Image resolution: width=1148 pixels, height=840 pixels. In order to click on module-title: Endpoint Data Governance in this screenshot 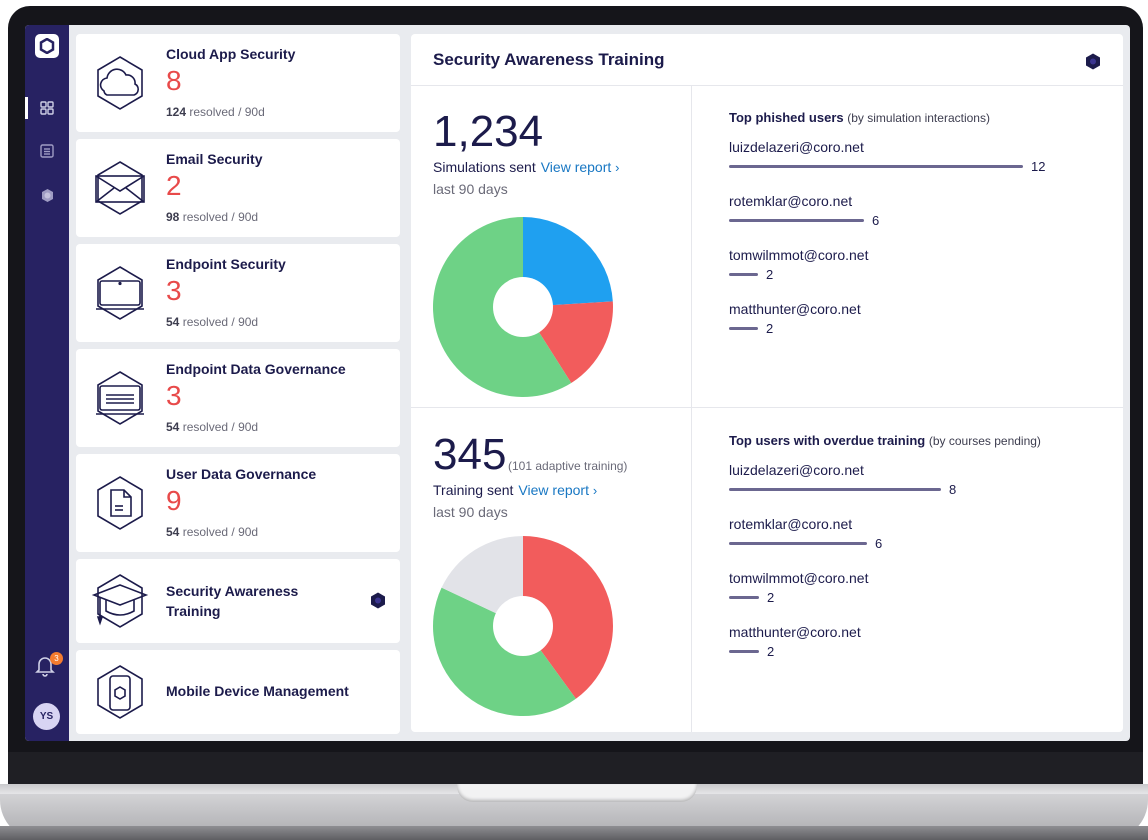, I will do `click(256, 369)`.